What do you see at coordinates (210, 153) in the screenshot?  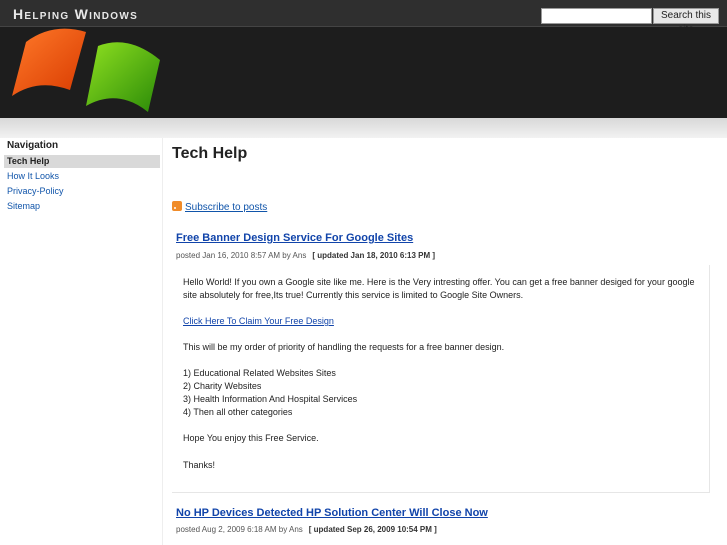 I see `page-title: Tech Help` at bounding box center [210, 153].